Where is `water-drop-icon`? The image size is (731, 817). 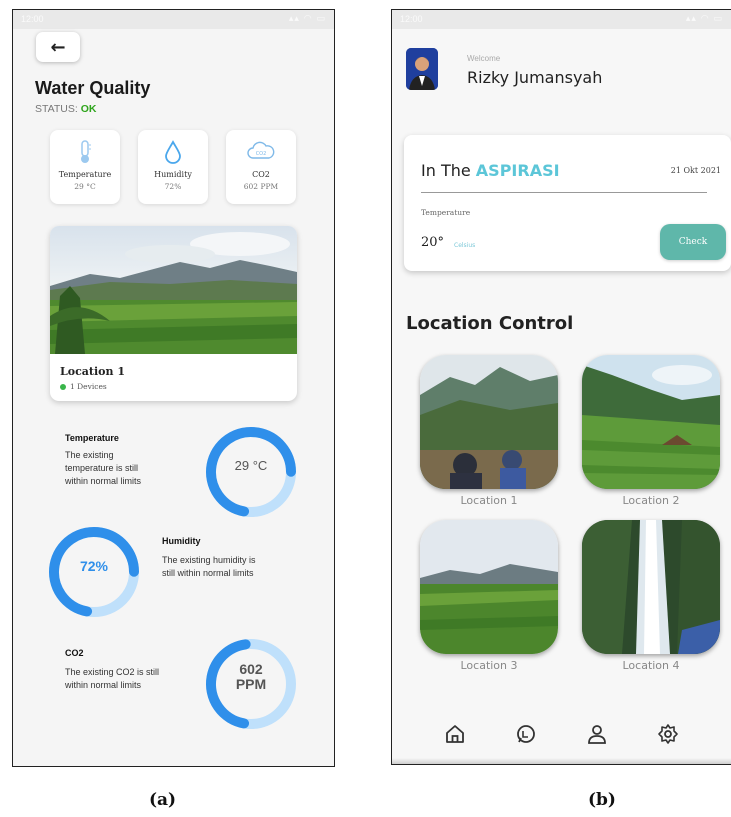
water-drop-icon is located at coordinates (173, 152).